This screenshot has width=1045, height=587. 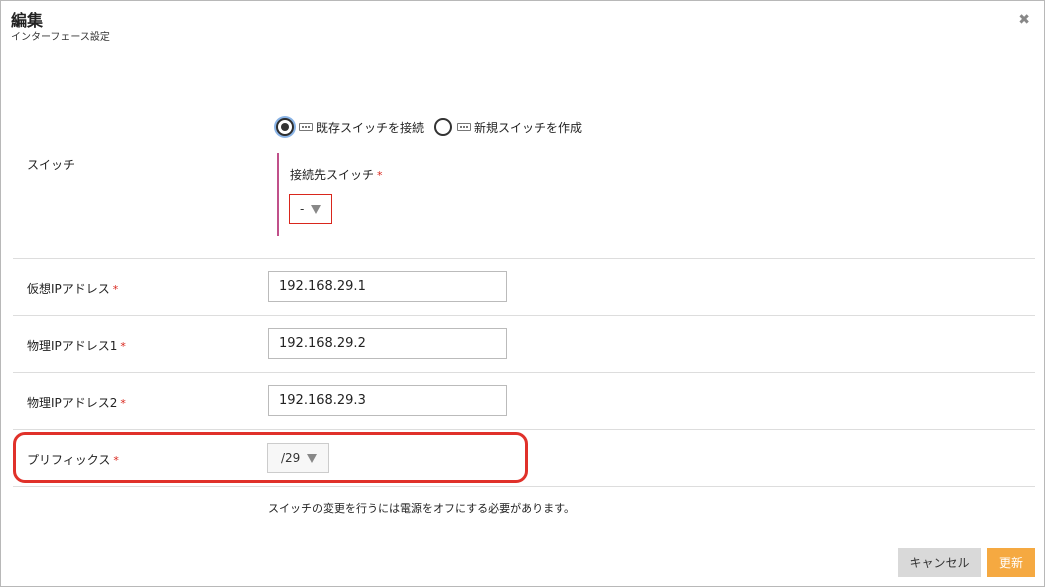 I want to click on radio-option-existing-switch: 既存スイッチを接続, so click(x=350, y=127).